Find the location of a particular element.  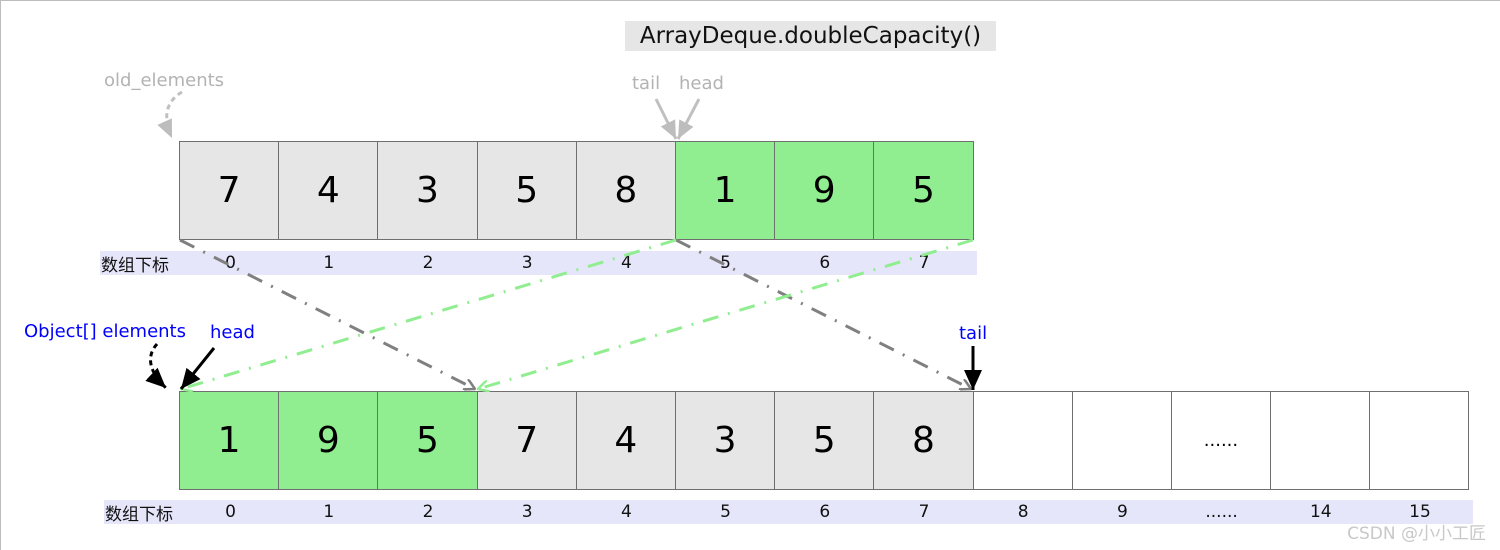

old-tail-pointer-arrow is located at coordinates (666, 119).